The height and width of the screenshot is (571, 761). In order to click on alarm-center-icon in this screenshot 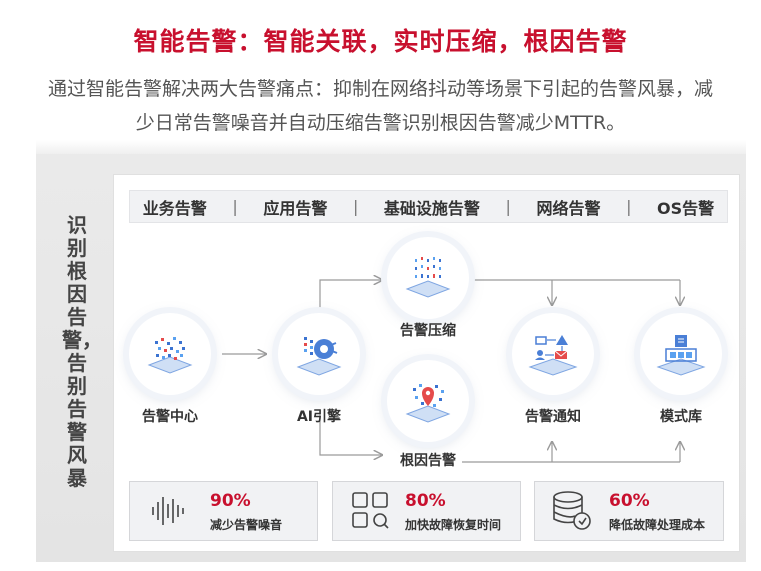, I will do `click(170, 355)`.